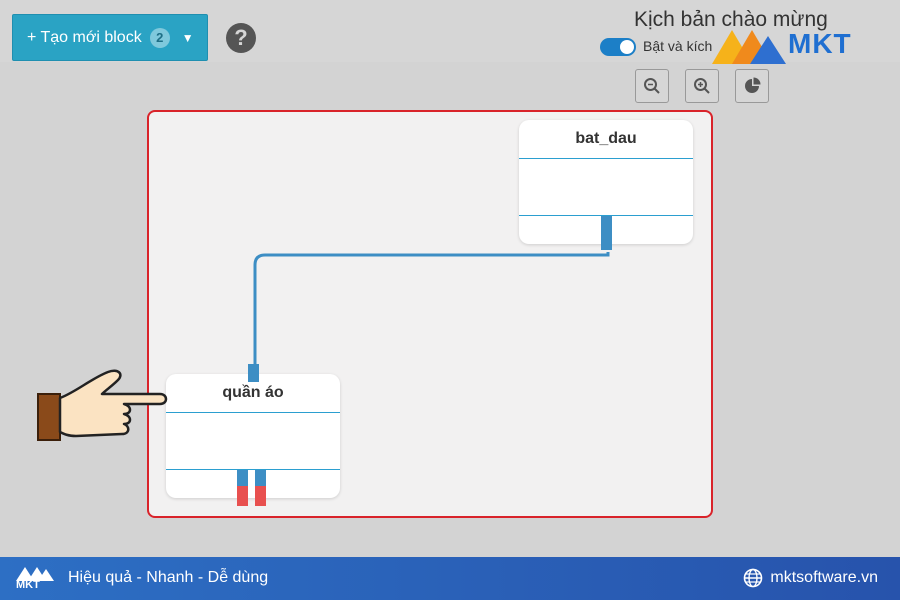  I want to click on brand-logo: MKT, so click(795, 45).